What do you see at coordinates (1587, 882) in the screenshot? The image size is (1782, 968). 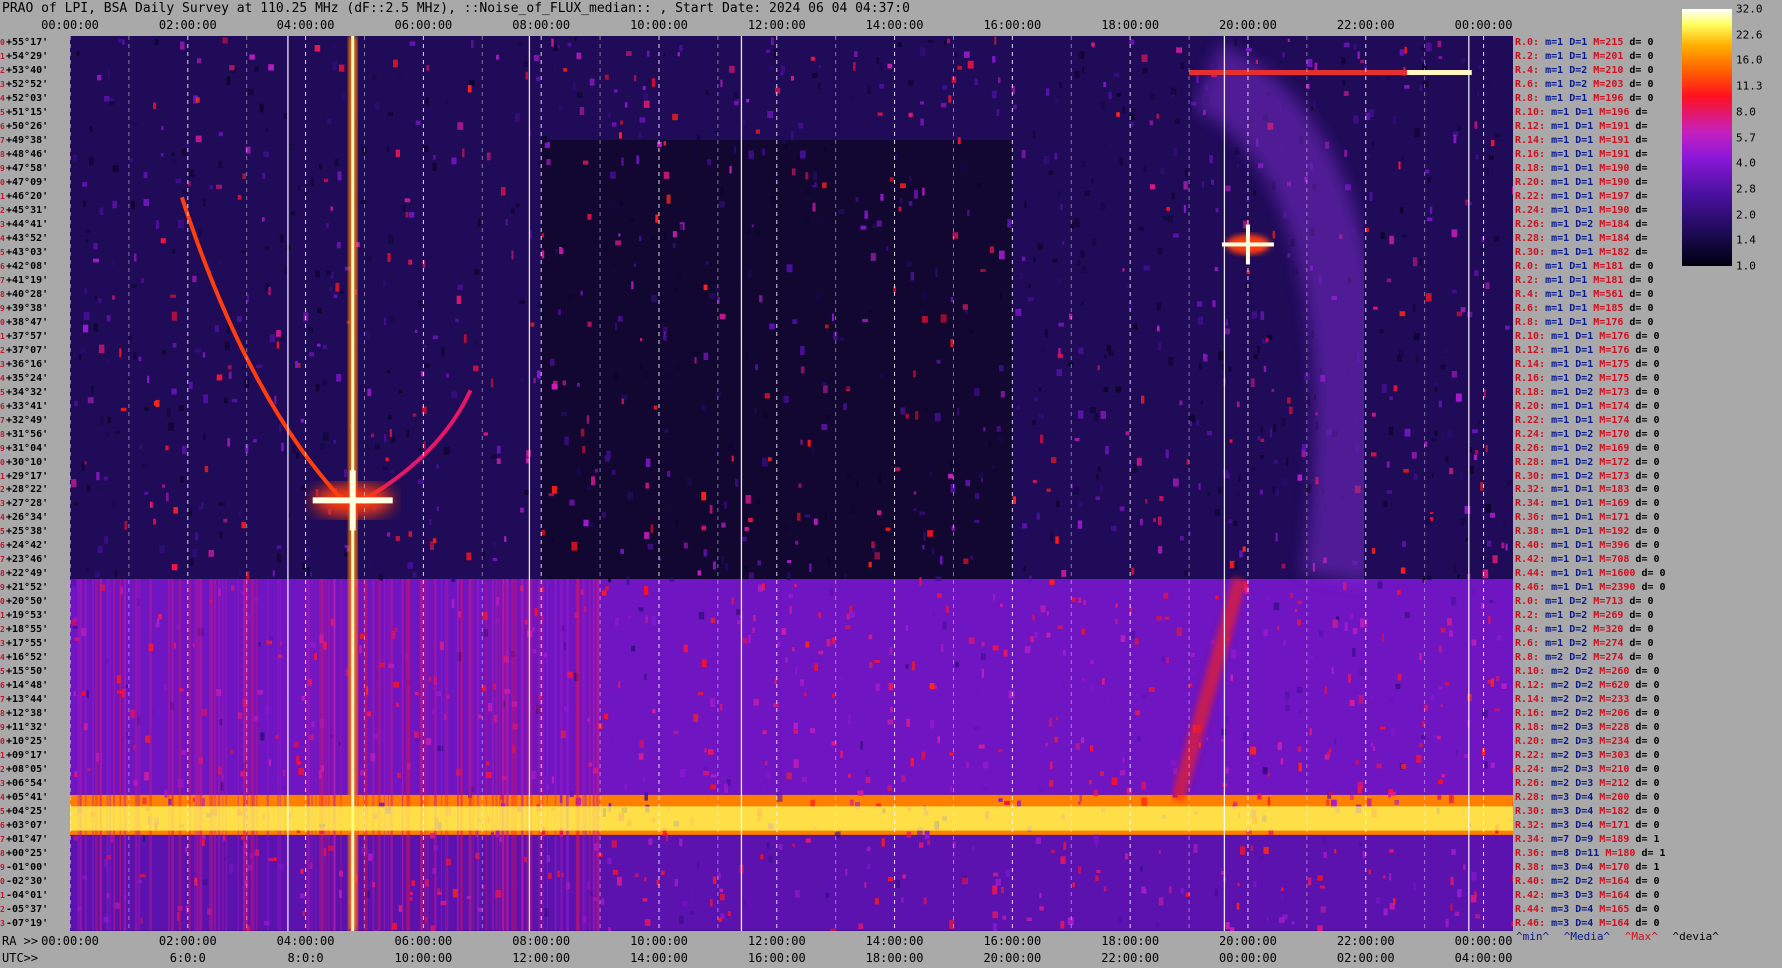 I see `row-stat: R.40: m=2 D=2 M=164 d= 0` at bounding box center [1587, 882].